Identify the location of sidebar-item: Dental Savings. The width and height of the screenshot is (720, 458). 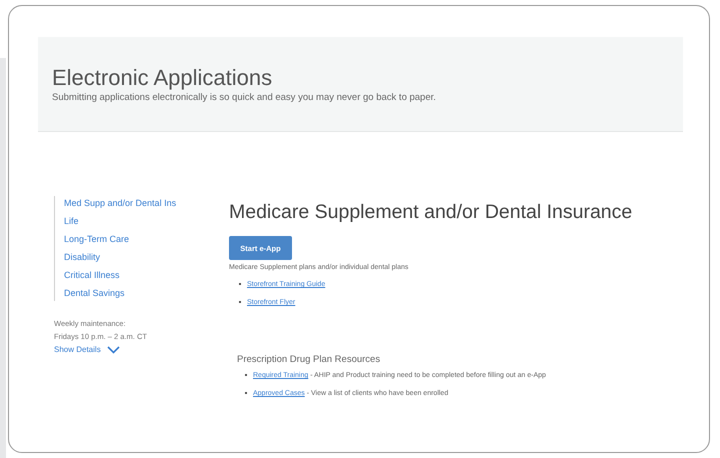
(146, 293).